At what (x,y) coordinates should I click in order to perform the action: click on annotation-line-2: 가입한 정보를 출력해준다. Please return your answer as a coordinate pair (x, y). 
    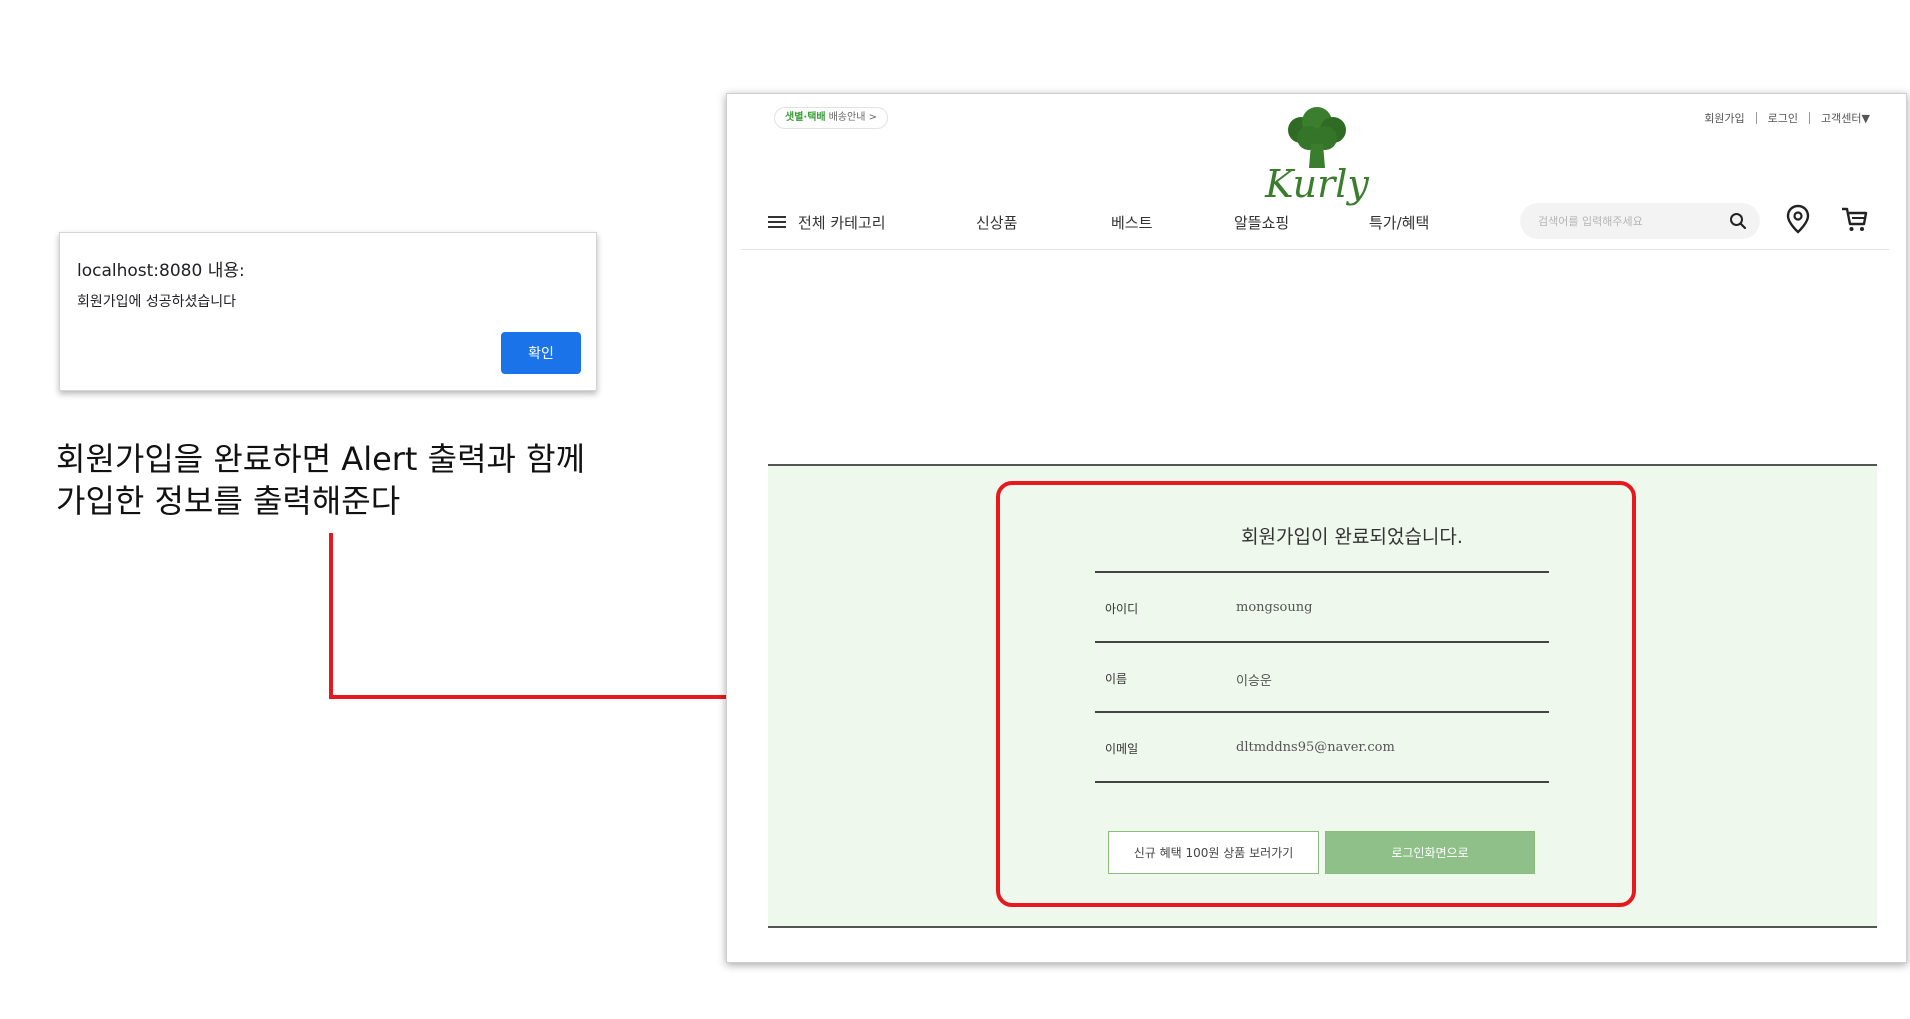
    Looking at the image, I should click on (228, 501).